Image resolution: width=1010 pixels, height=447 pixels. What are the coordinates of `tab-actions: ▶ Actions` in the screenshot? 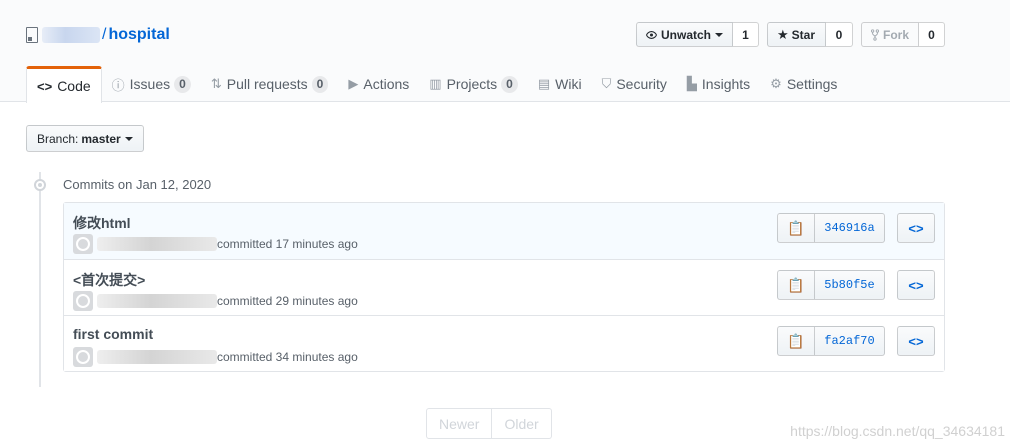 It's located at (378, 84).